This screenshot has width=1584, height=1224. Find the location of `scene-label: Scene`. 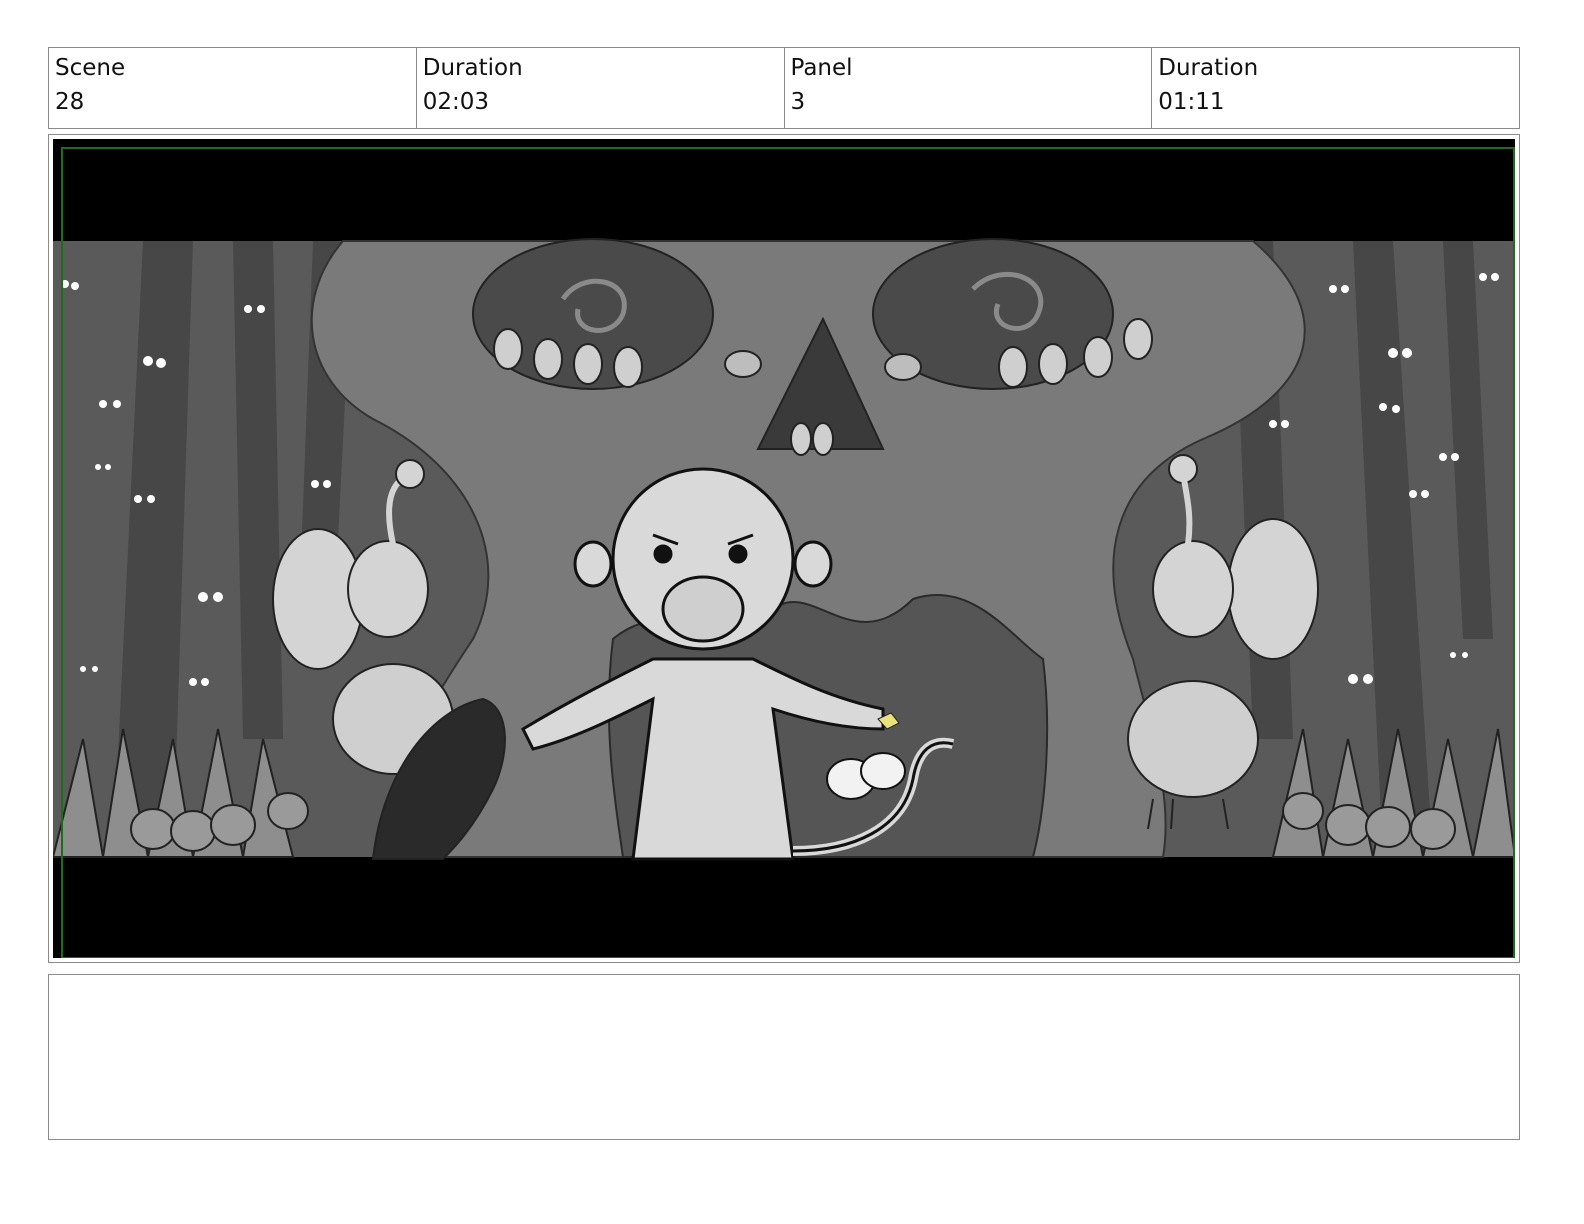

scene-label: Scene is located at coordinates (90, 68).